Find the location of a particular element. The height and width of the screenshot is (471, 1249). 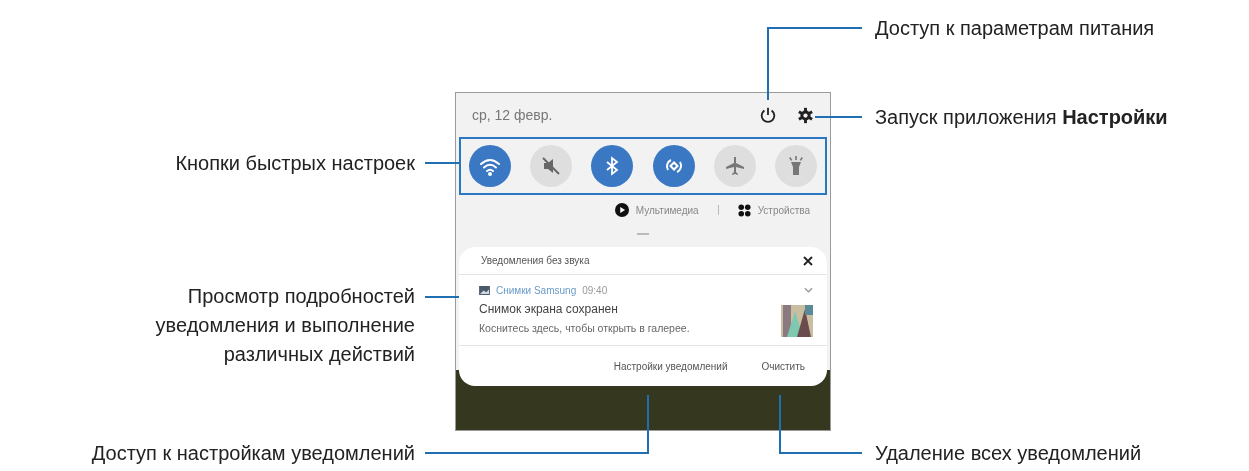

notification-title: Снимок экрана сохранен is located at coordinates (549, 309).